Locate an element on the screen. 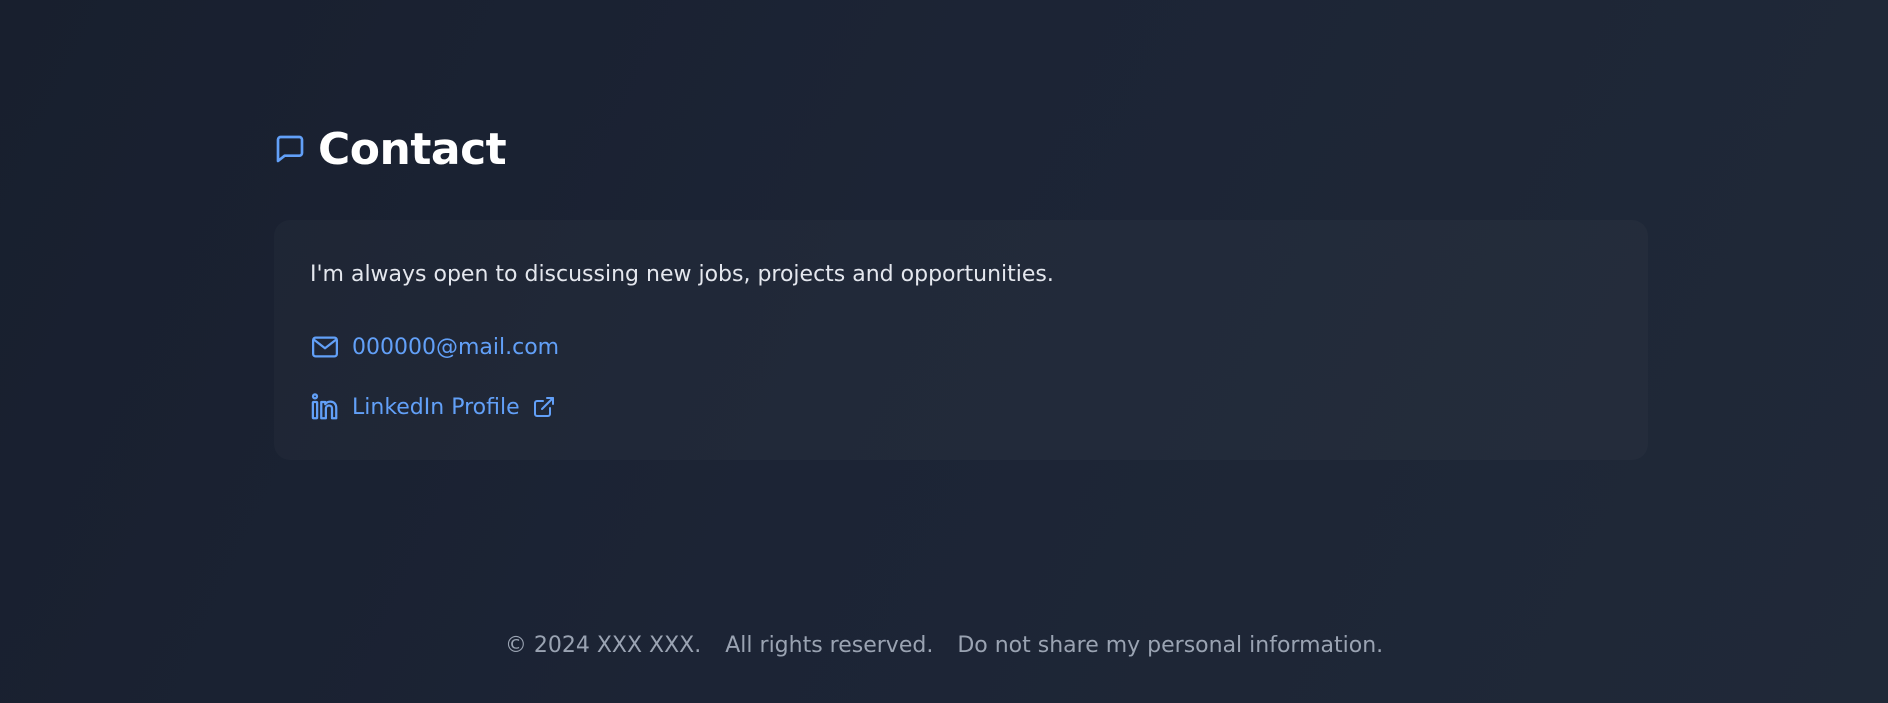 Image resolution: width=1888 pixels, height=703 pixels. email-link: 000000@mail.com is located at coordinates (455, 347).